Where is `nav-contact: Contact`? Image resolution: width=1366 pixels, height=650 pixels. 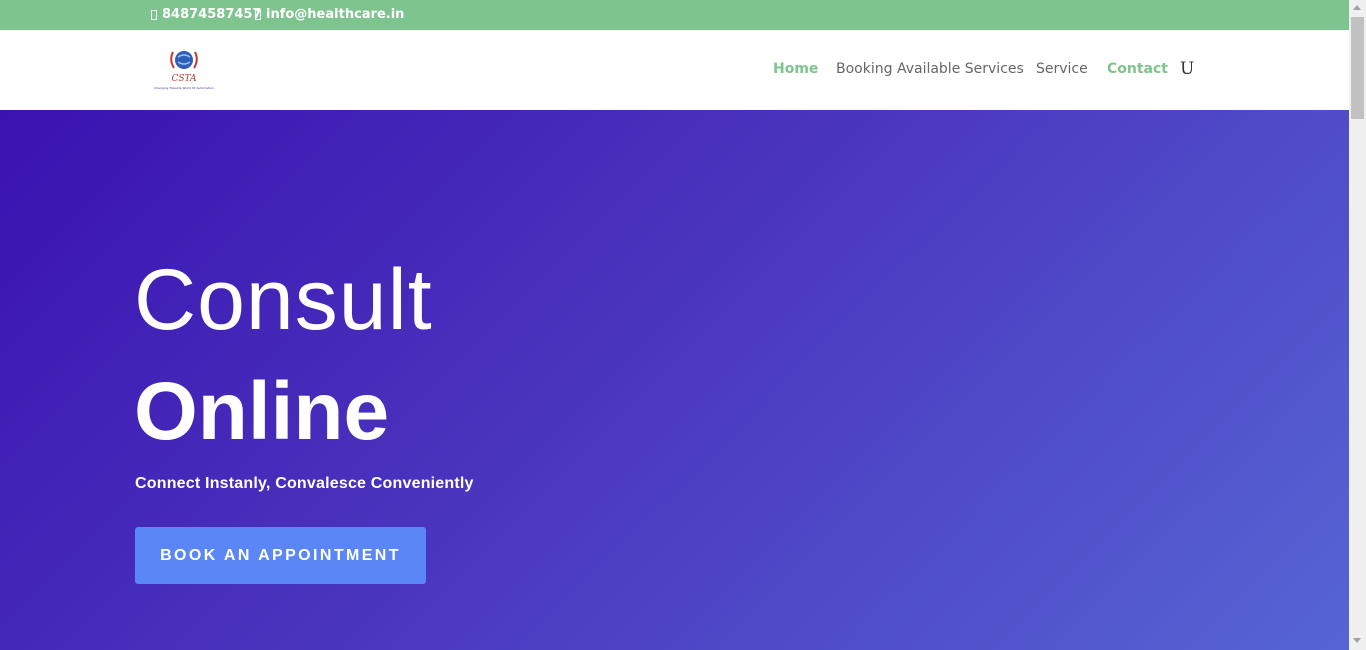
nav-contact: Contact is located at coordinates (1137, 69).